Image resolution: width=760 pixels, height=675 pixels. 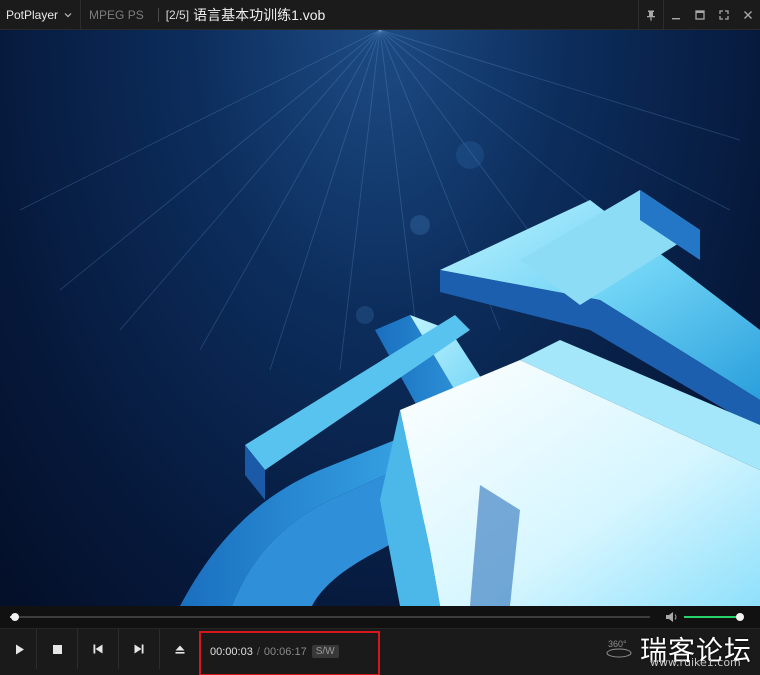 I want to click on volume-slider-fill, so click(x=712, y=617).